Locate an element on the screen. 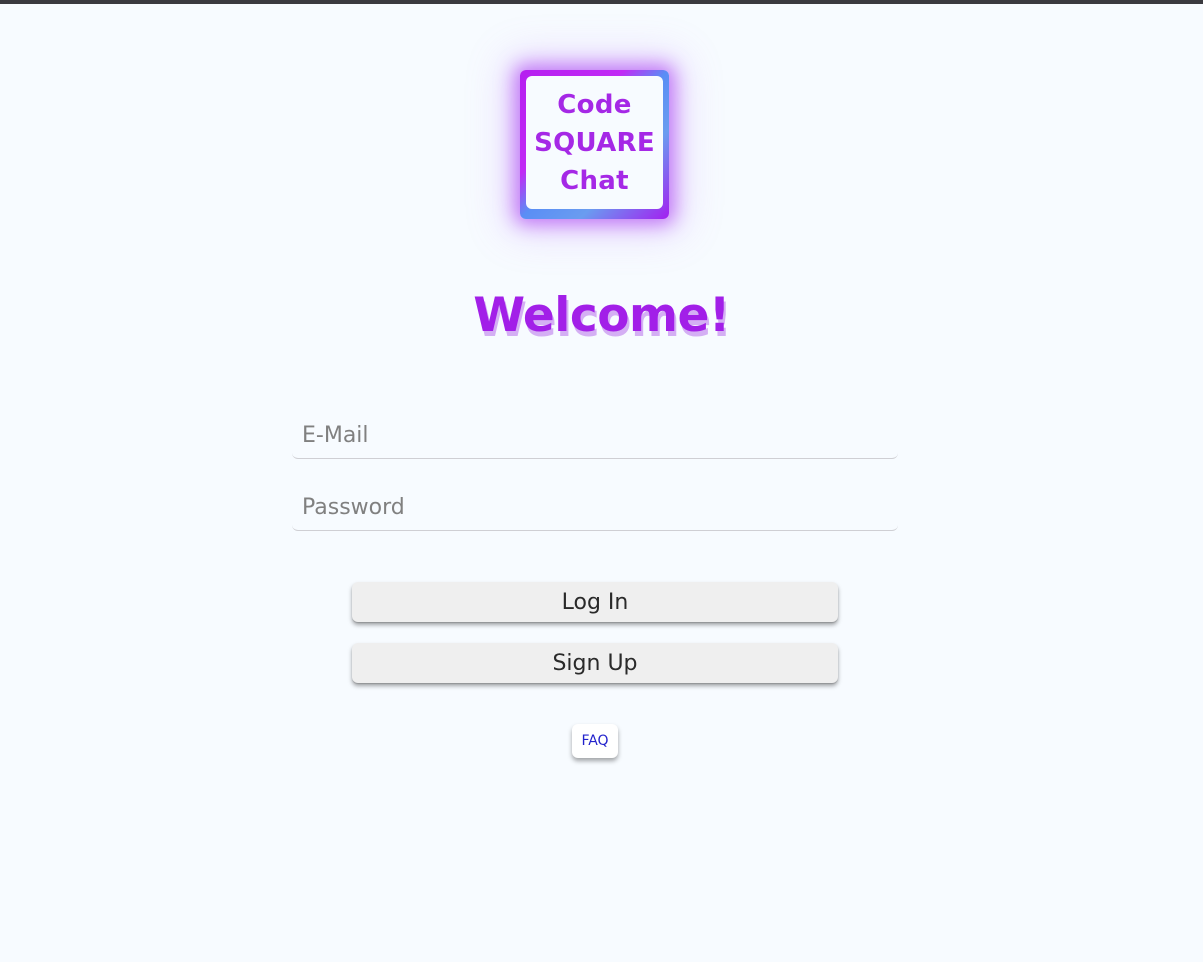  logo-inner: Code SQUARE Chat is located at coordinates (594, 142).